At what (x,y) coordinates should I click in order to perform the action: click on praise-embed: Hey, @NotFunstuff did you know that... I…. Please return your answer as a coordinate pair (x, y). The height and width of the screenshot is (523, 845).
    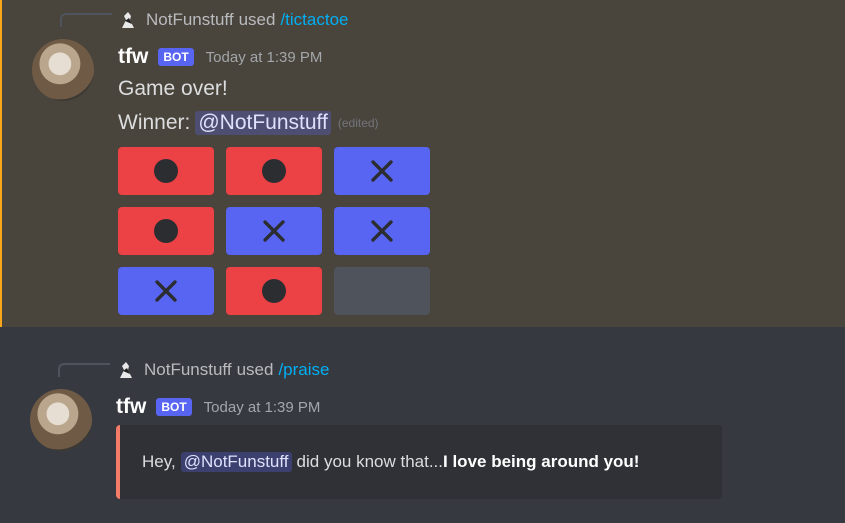
    Looking at the image, I should click on (419, 462).